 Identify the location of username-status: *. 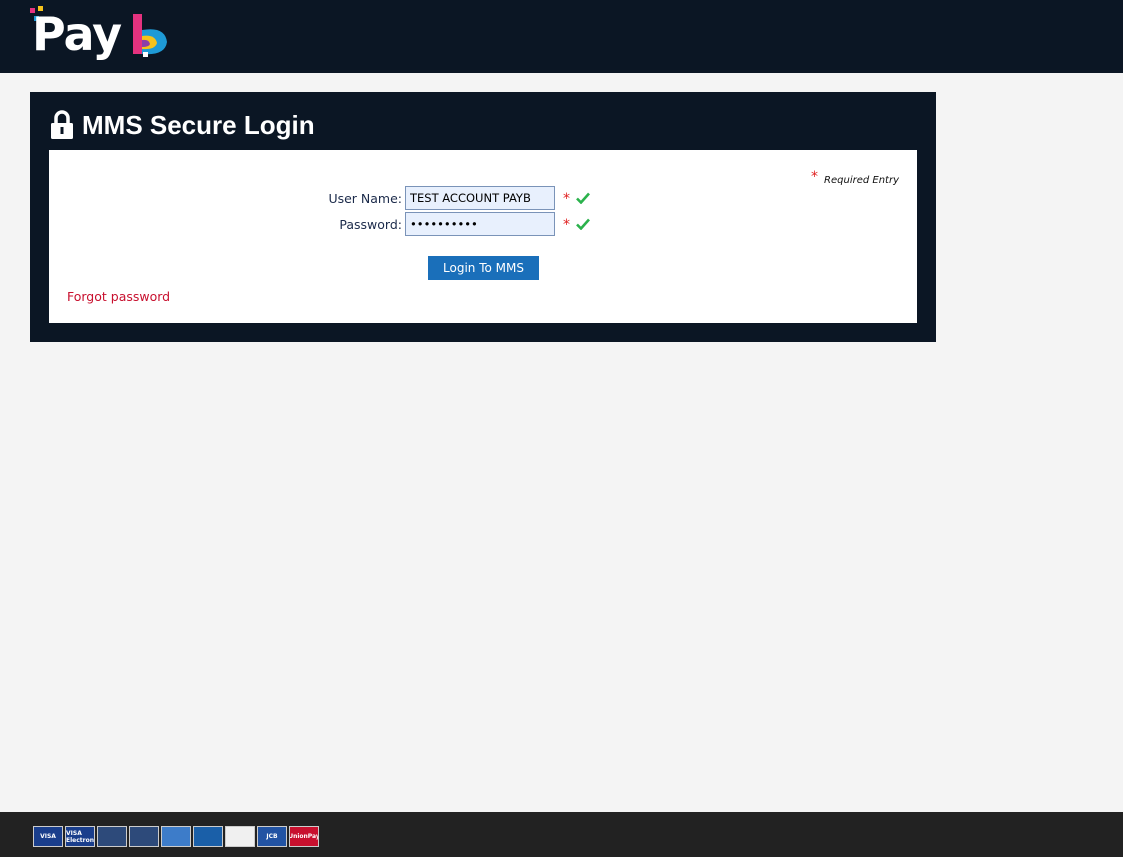
(576, 198).